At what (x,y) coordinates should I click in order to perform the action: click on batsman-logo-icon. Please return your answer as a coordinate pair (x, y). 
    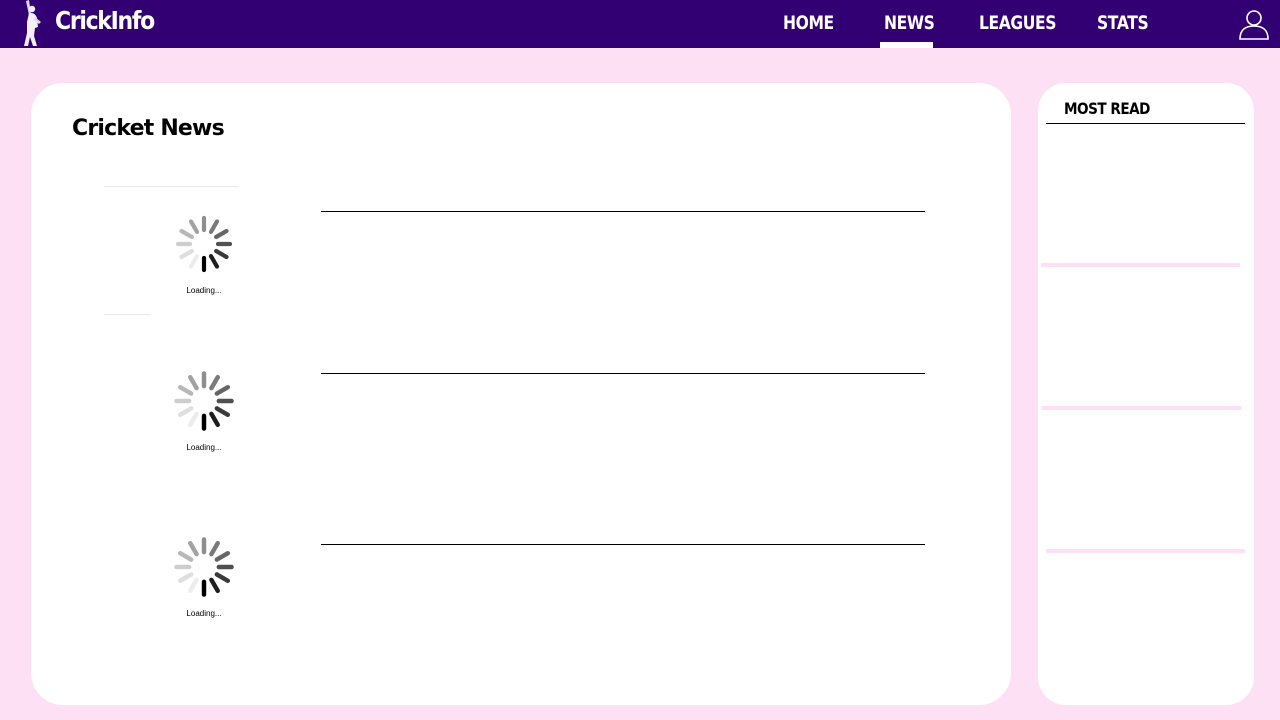
    Looking at the image, I should click on (31, 24).